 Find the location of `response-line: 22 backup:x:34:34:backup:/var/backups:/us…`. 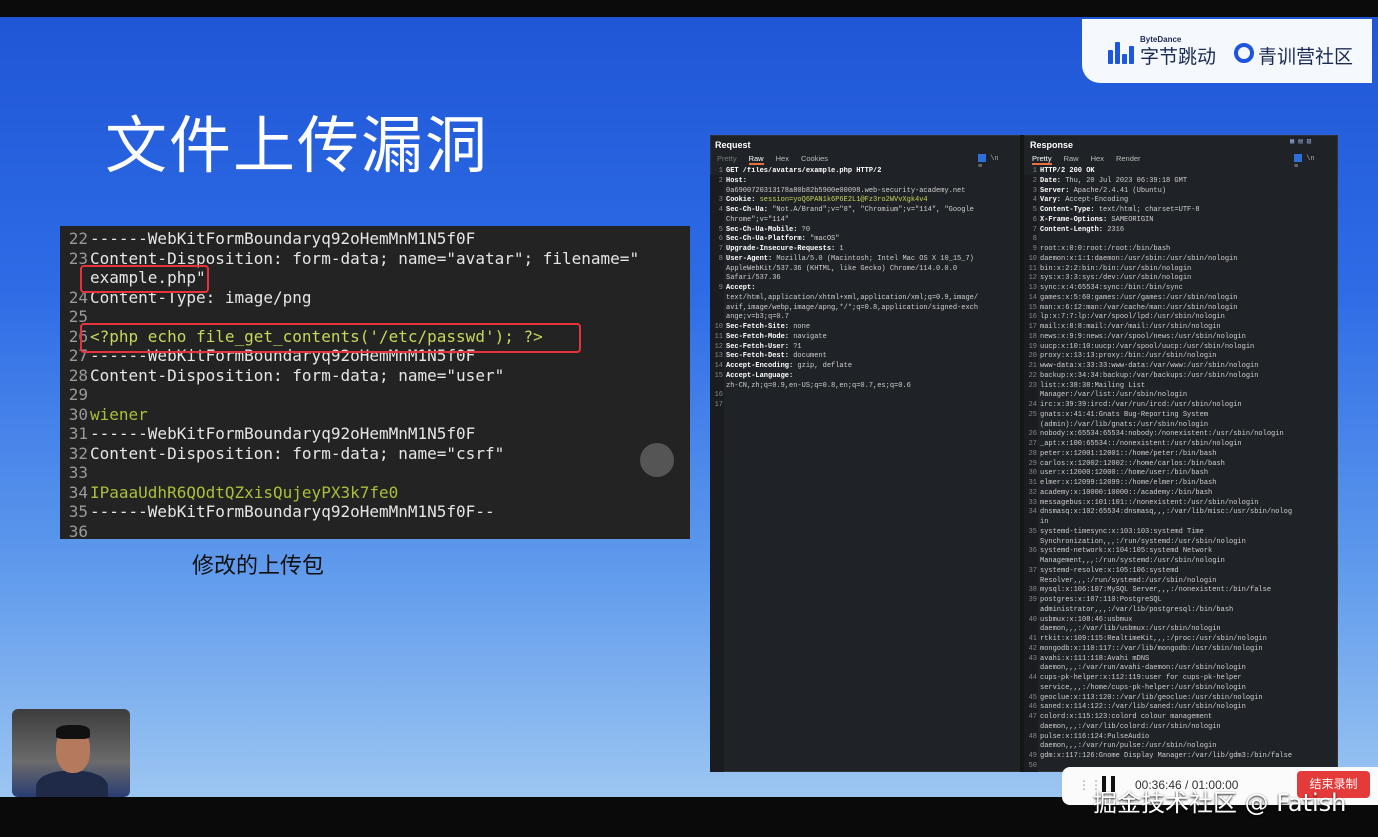

response-line: 22 backup:x:34:34:backup:/var/backups:/us… is located at coordinates (1142, 377).